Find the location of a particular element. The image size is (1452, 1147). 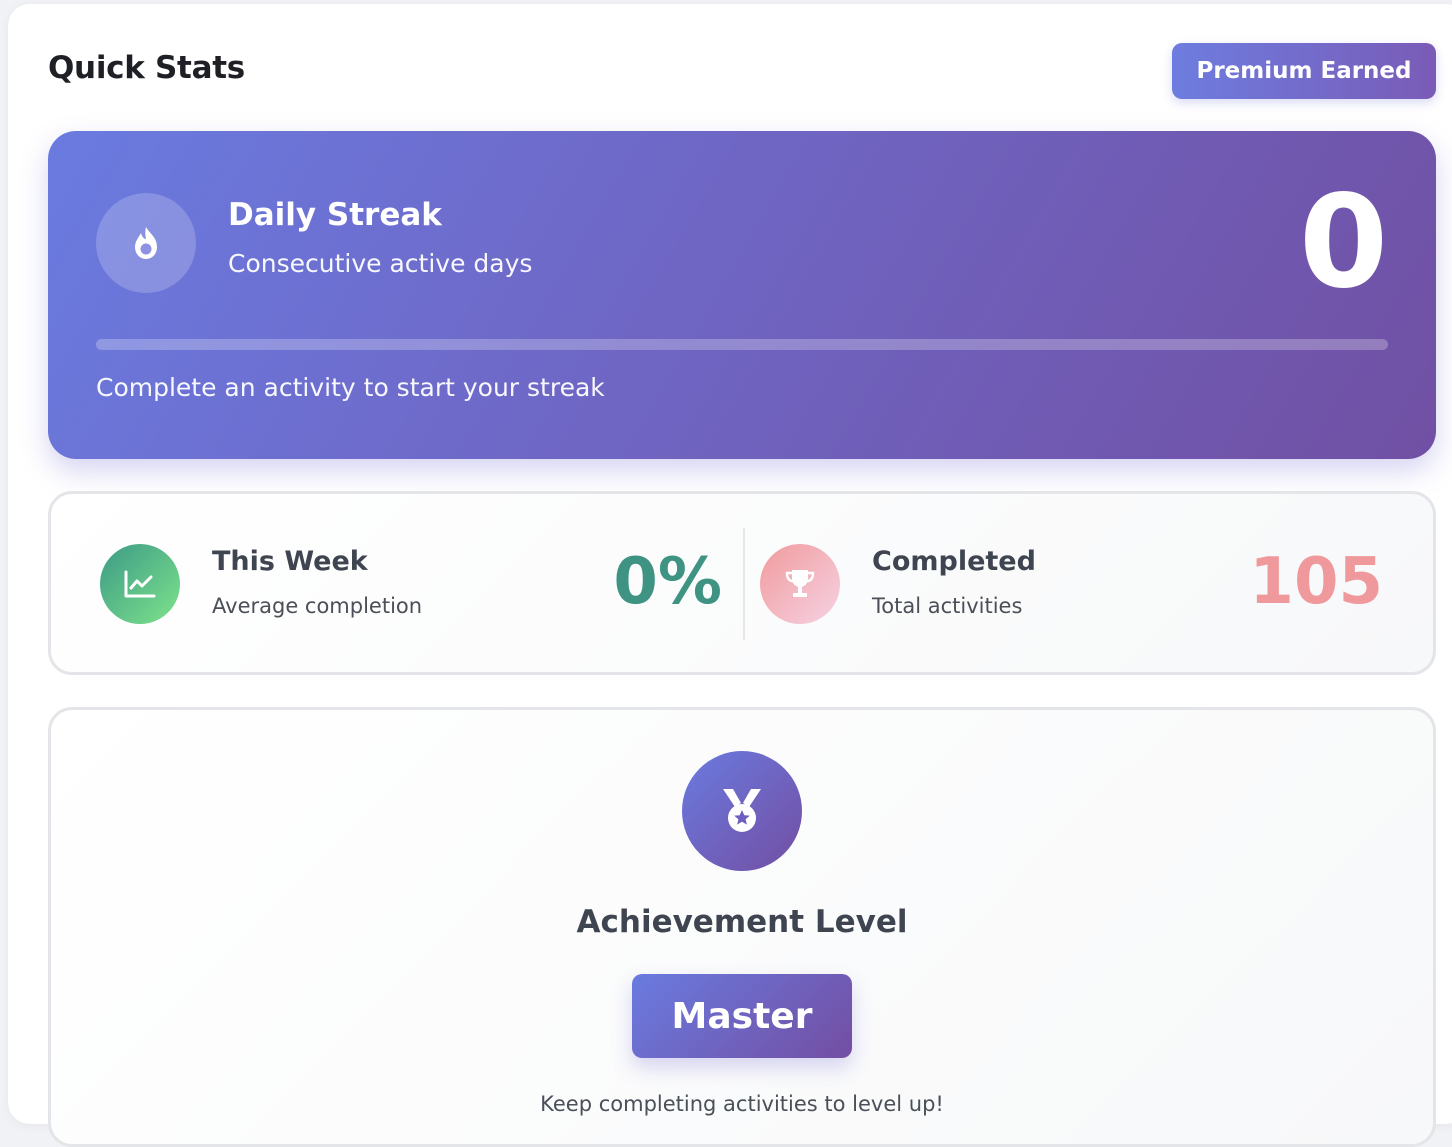

completed-title: Completed is located at coordinates (954, 561).